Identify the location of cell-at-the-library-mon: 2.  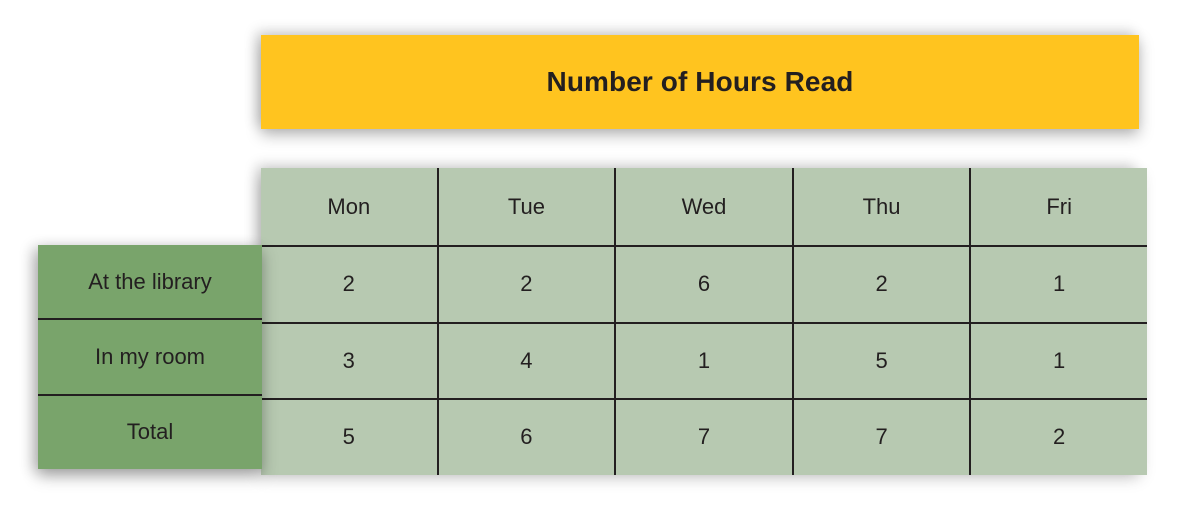
(349, 284).